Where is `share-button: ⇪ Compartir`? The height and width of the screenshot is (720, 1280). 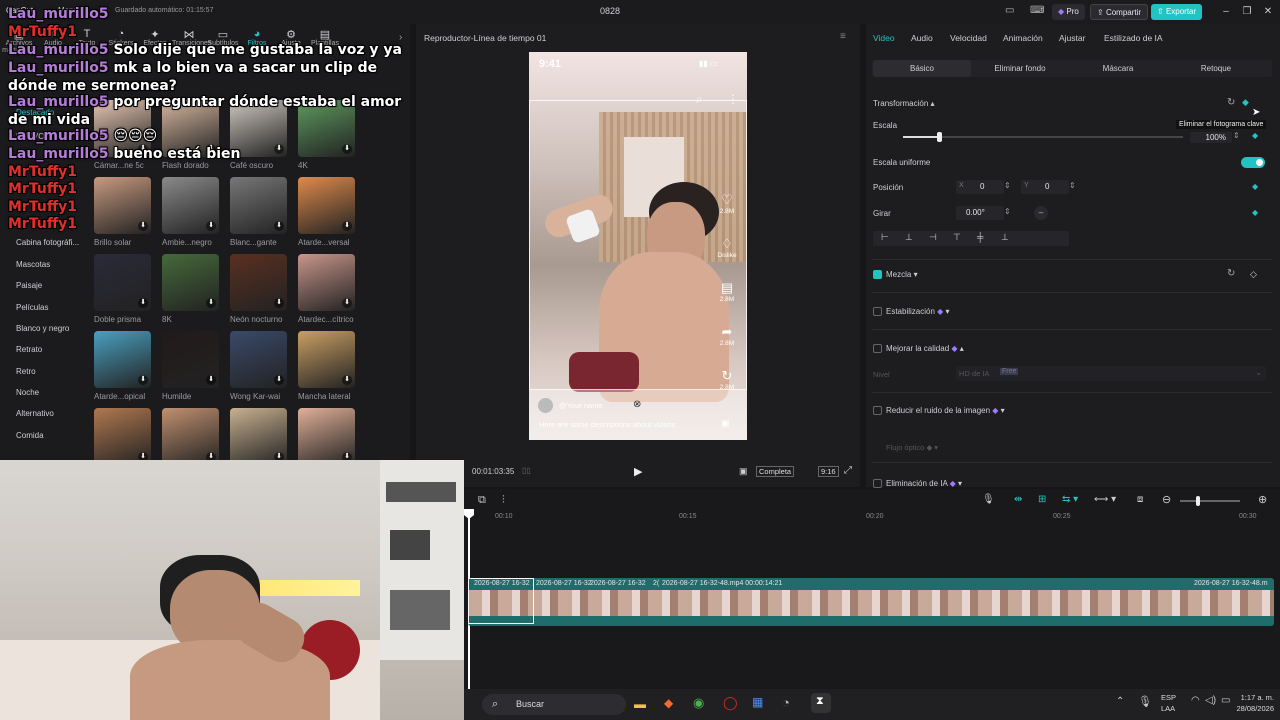 share-button: ⇪ Compartir is located at coordinates (1119, 12).